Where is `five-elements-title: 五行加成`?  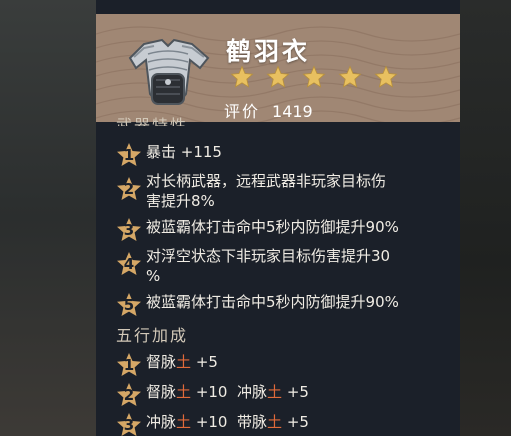
five-elements-title: 五行加成 is located at coordinates (152, 335).